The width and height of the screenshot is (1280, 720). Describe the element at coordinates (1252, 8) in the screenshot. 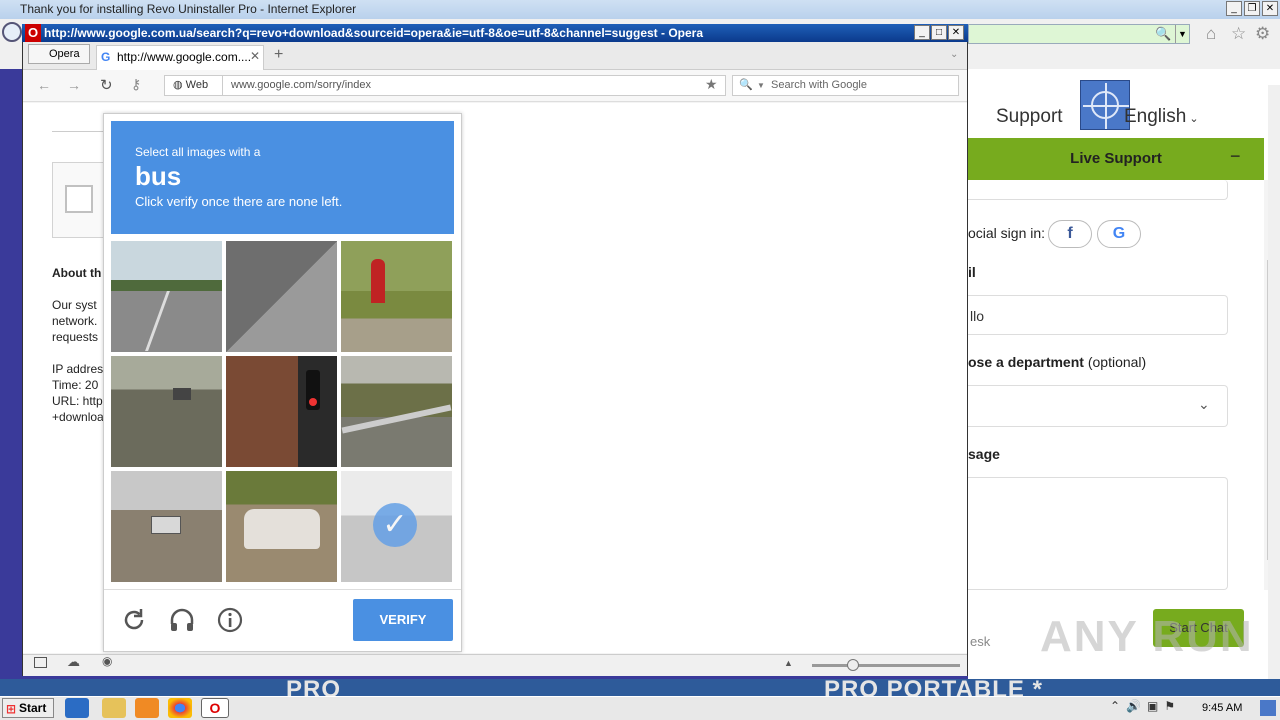

I see `restore-icon: ❐` at that location.